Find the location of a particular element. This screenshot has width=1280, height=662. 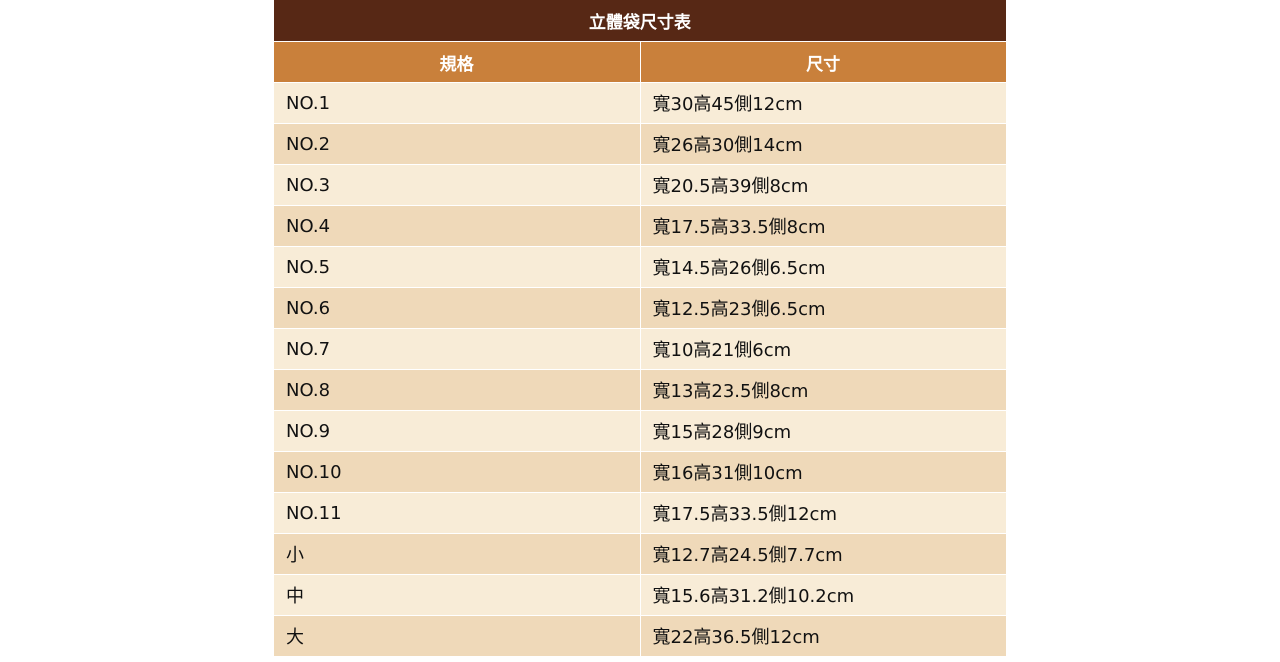

size-cell: 寬17.5高33.5側12cm is located at coordinates (823, 513).